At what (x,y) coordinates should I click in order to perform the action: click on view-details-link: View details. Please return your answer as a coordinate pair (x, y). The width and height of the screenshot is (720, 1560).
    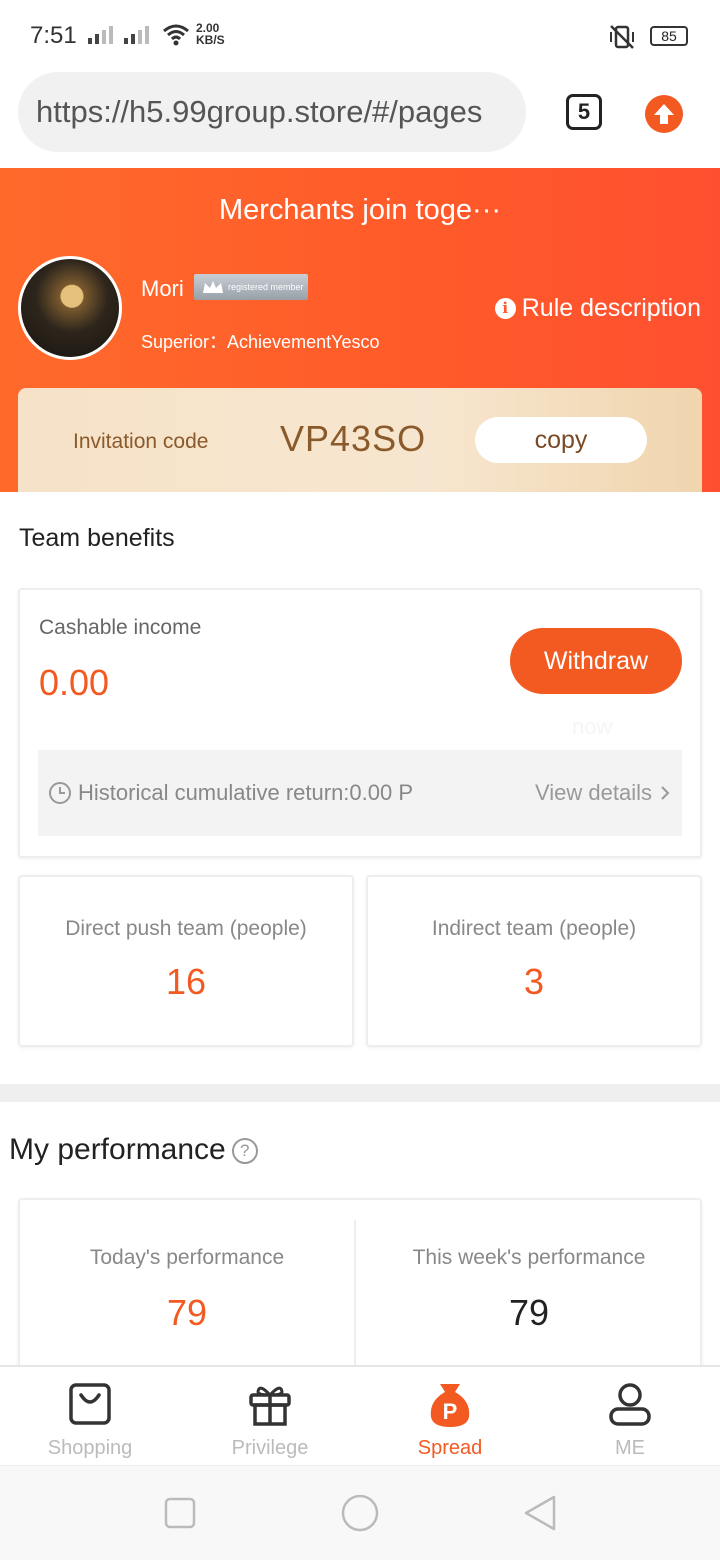
    Looking at the image, I should click on (602, 793).